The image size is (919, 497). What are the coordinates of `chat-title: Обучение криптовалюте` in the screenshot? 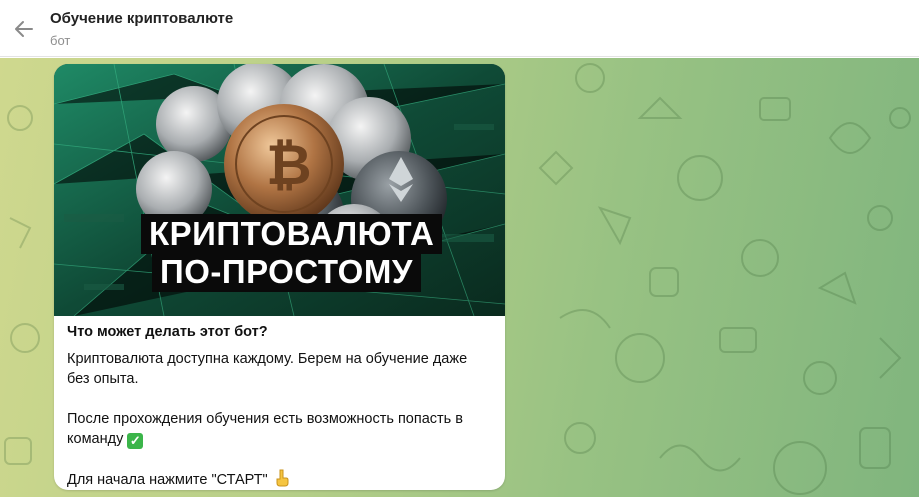 It's located at (141, 18).